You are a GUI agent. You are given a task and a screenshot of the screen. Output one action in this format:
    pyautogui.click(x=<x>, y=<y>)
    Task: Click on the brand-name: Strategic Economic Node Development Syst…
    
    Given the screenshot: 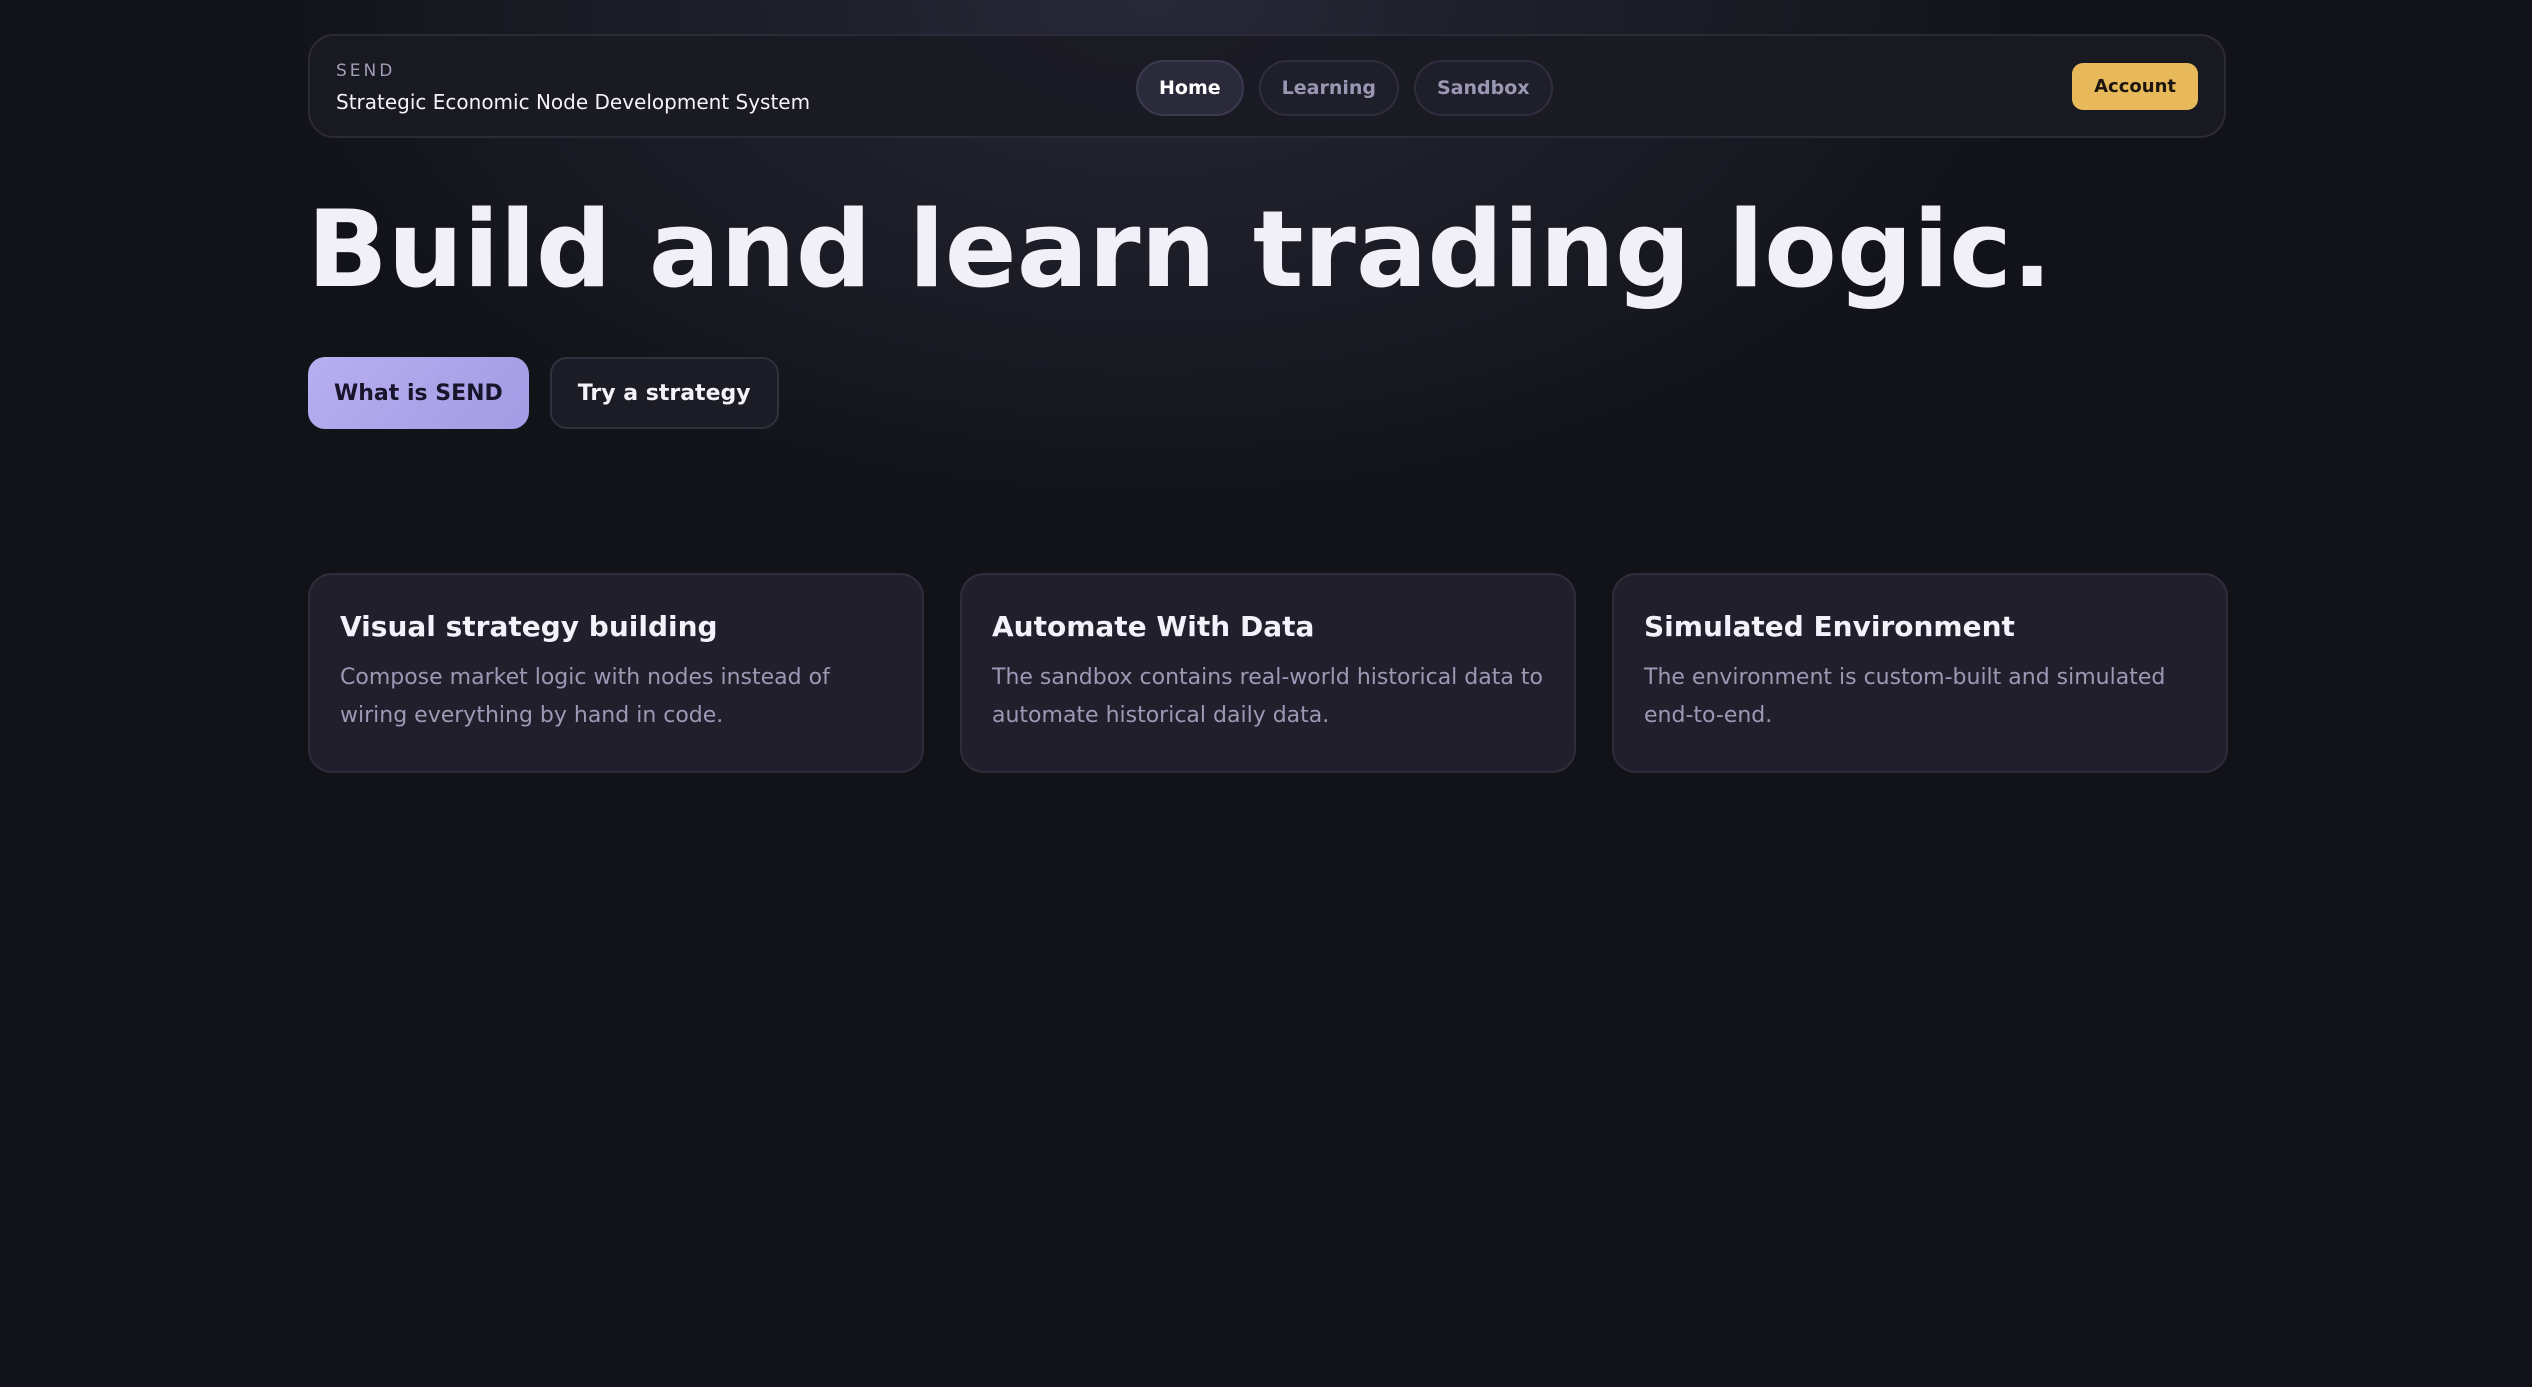 What is the action you would take?
    pyautogui.click(x=573, y=102)
    